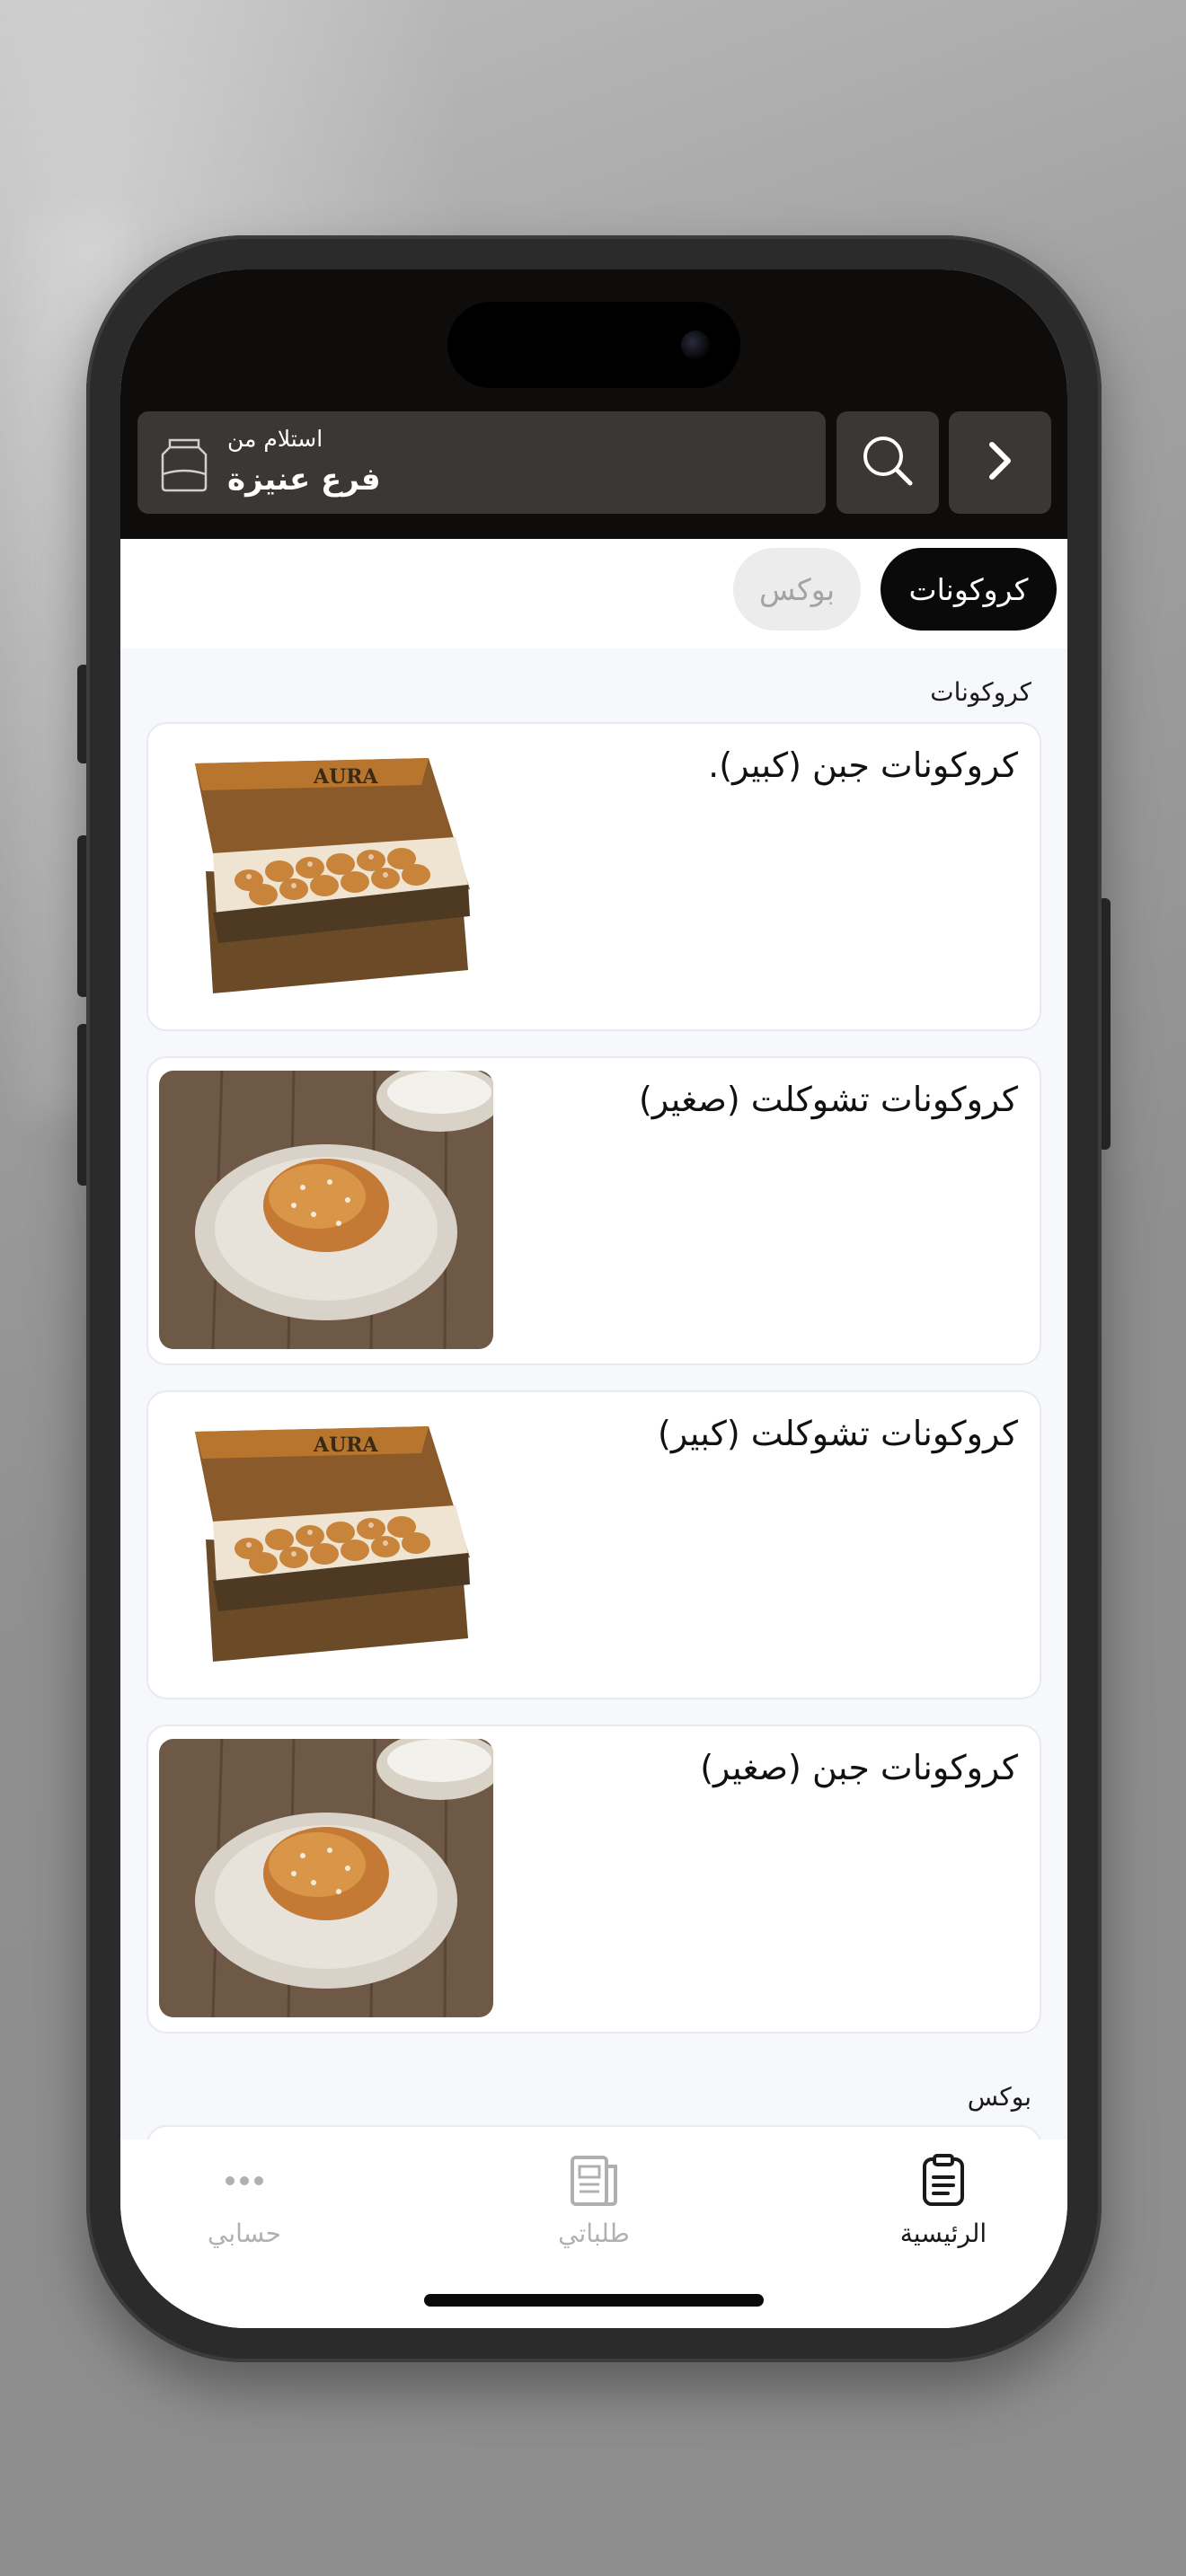 The image size is (1186, 2576). Describe the element at coordinates (594, 2183) in the screenshot. I see `orders-icon` at that location.